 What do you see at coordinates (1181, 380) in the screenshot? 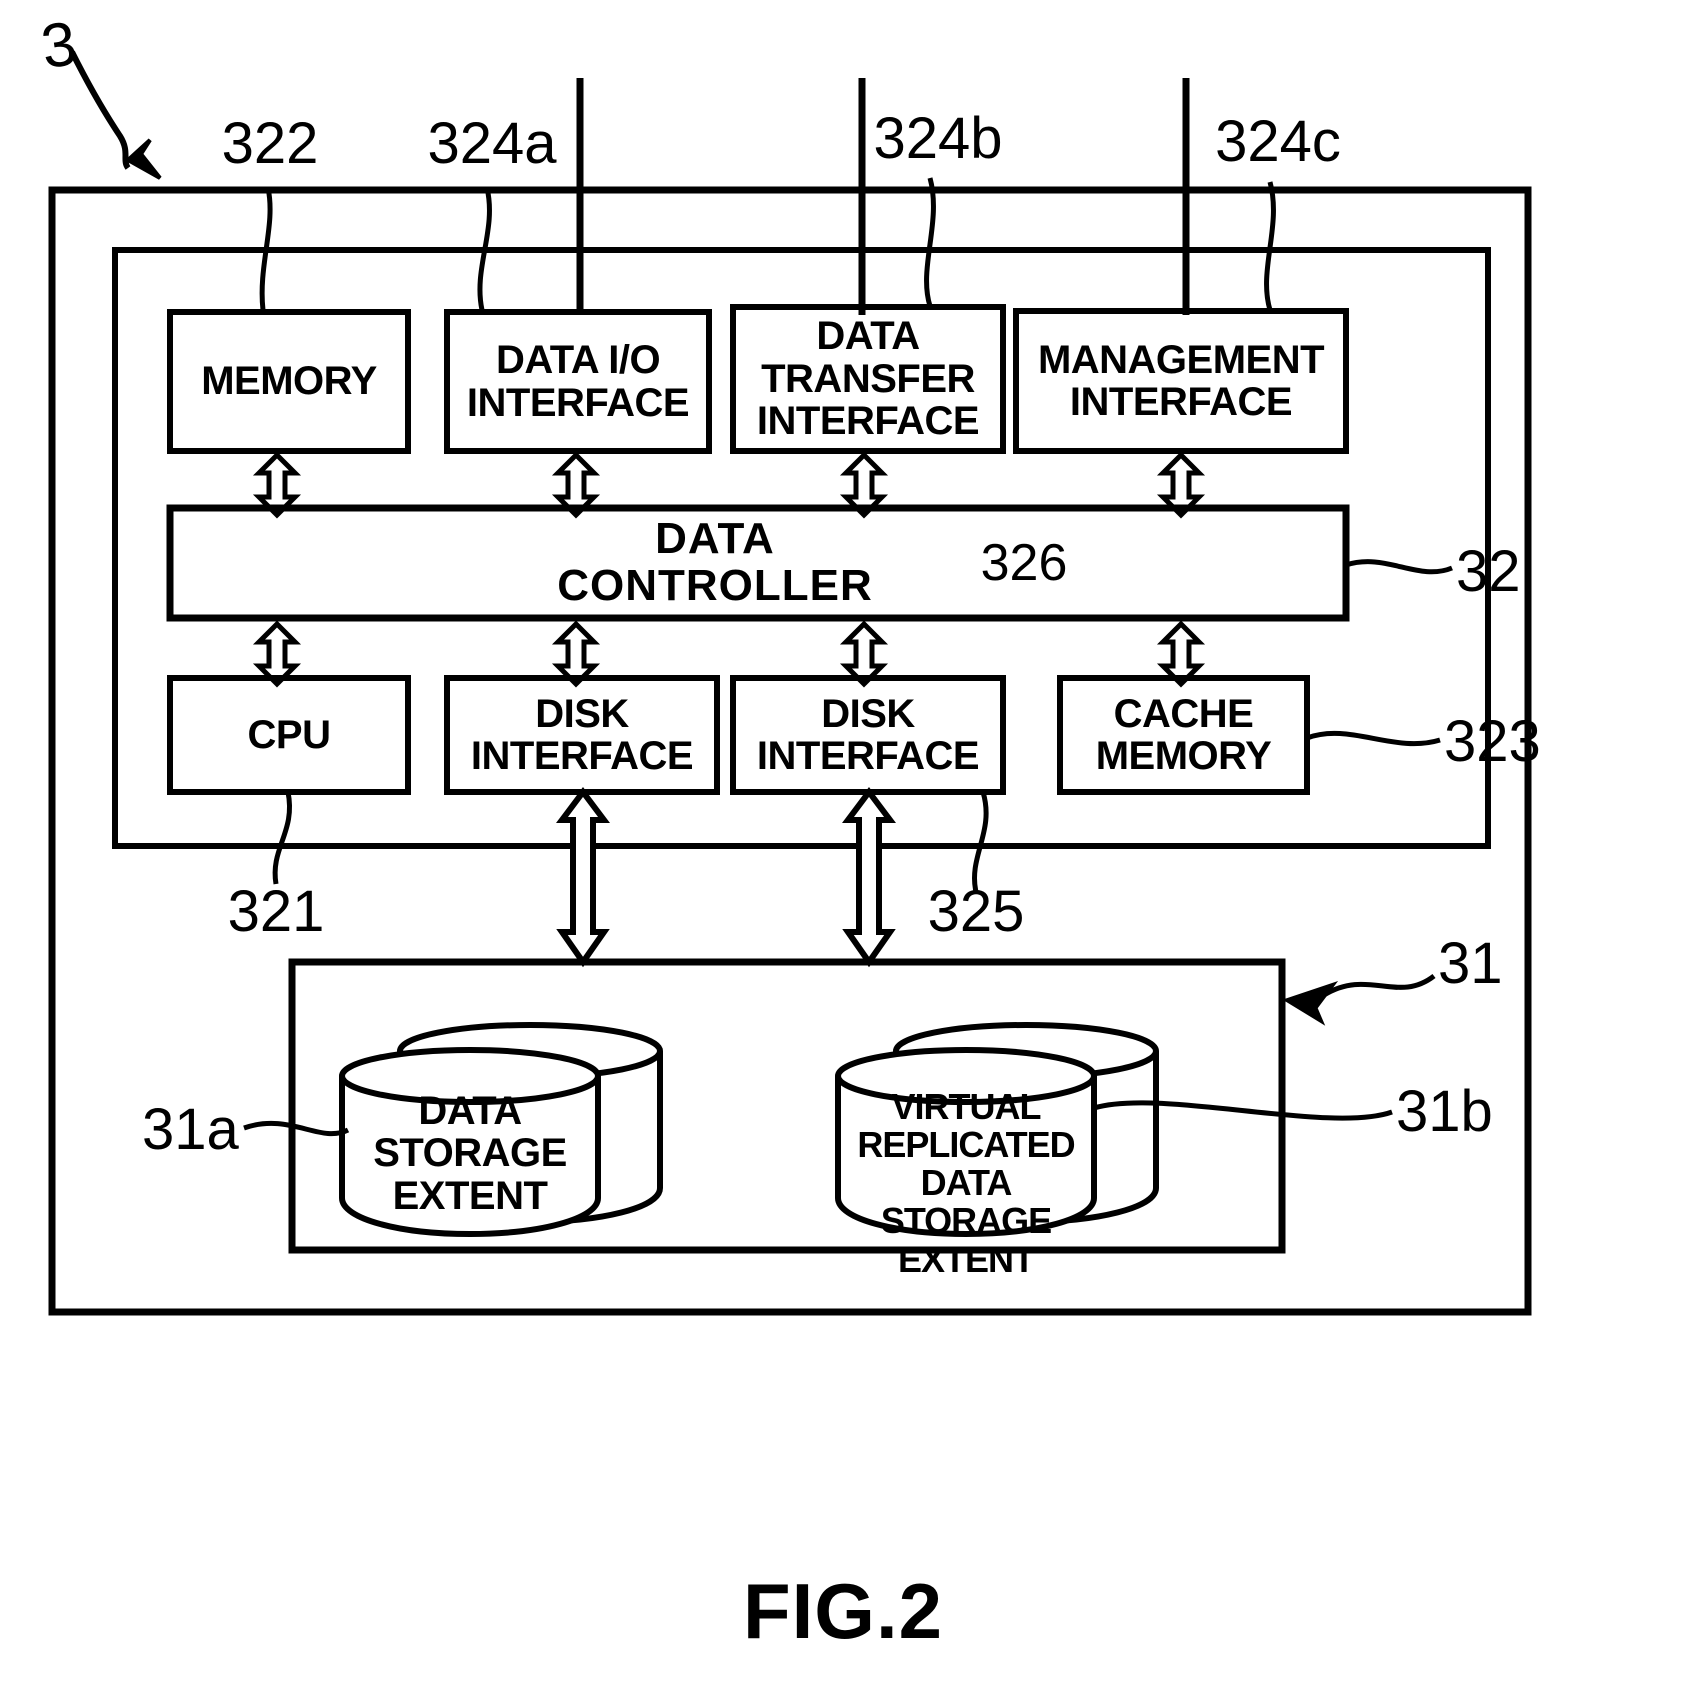
I see `management-interface-label: MANAGEMENT INTERFACE` at bounding box center [1181, 380].